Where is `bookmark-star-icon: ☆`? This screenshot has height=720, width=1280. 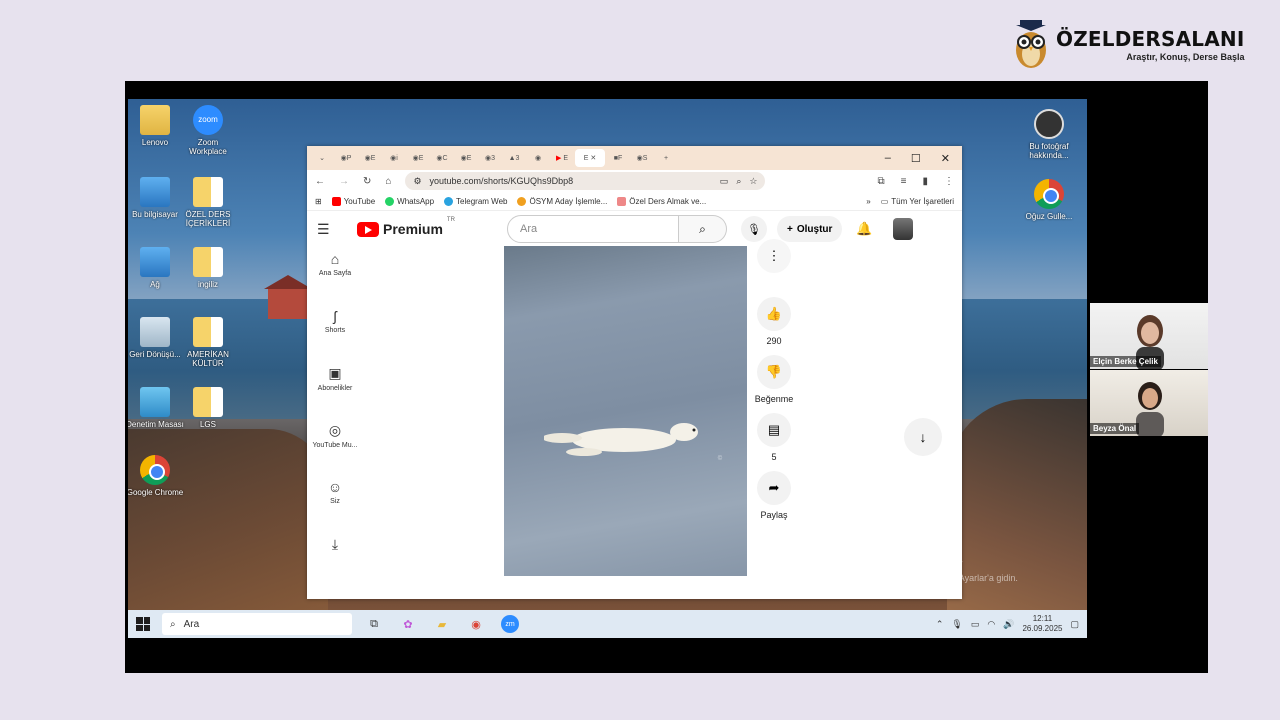
bookmark-star-icon: ☆ is located at coordinates (753, 181).